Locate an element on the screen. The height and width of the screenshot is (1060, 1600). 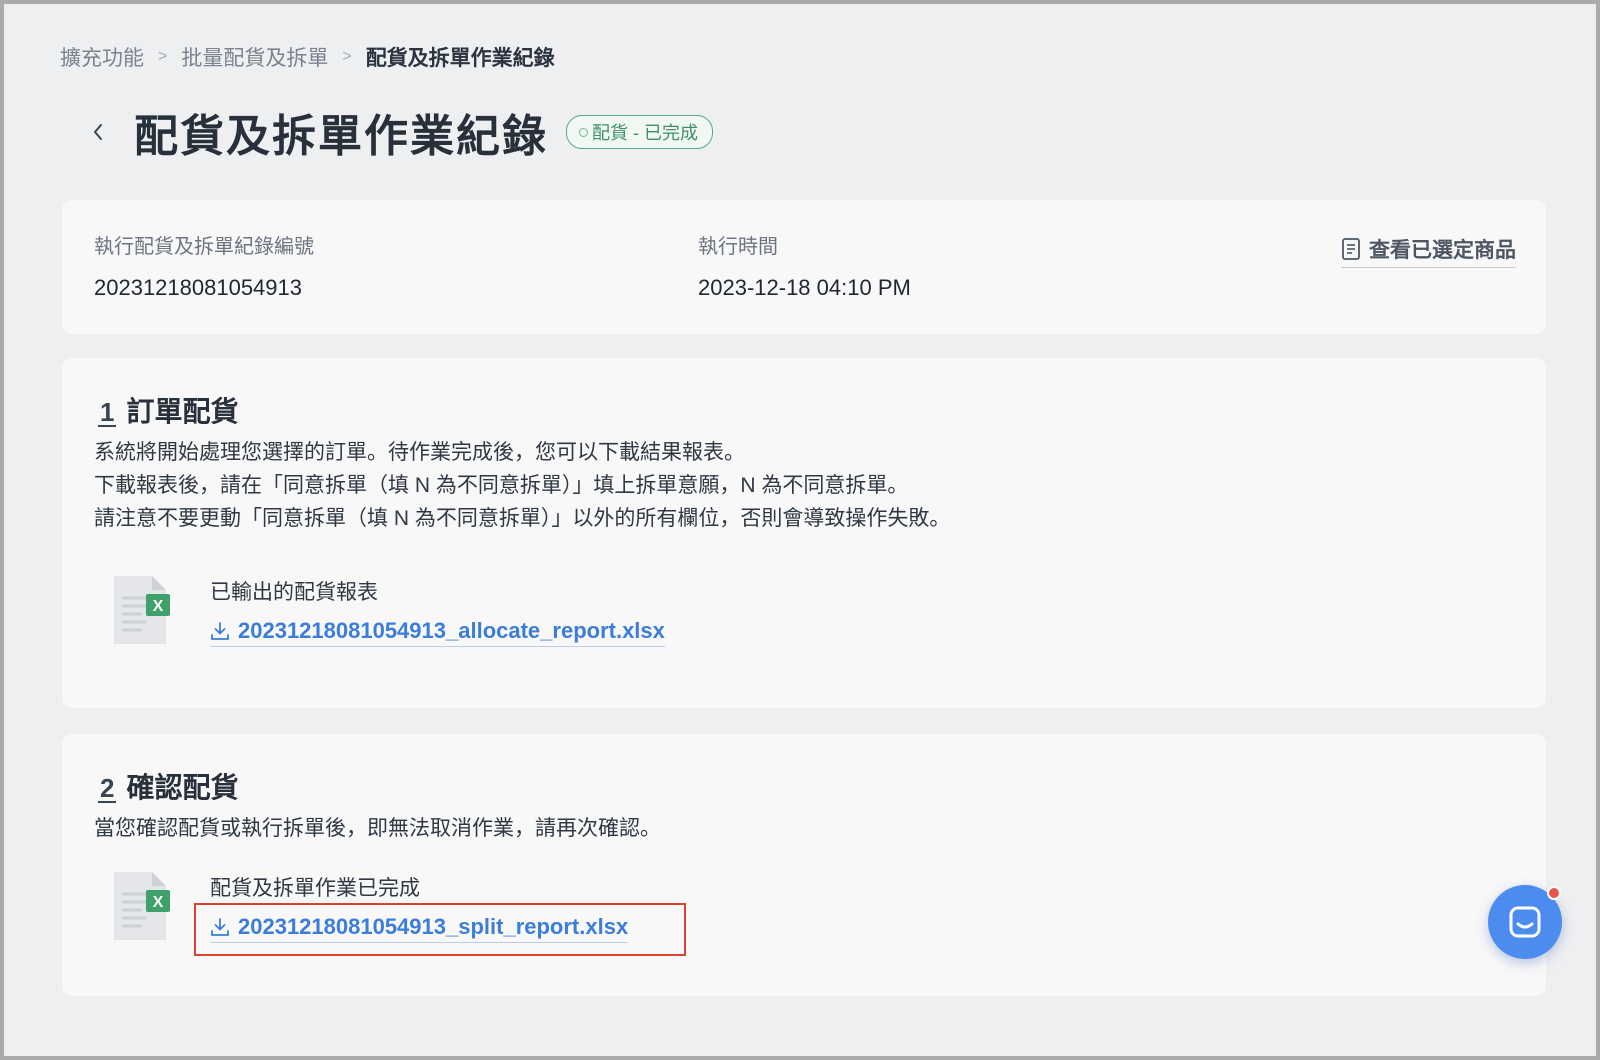
allocate-report-download-link: 20231218081054913_allocate_report.xlsx is located at coordinates (437, 632).